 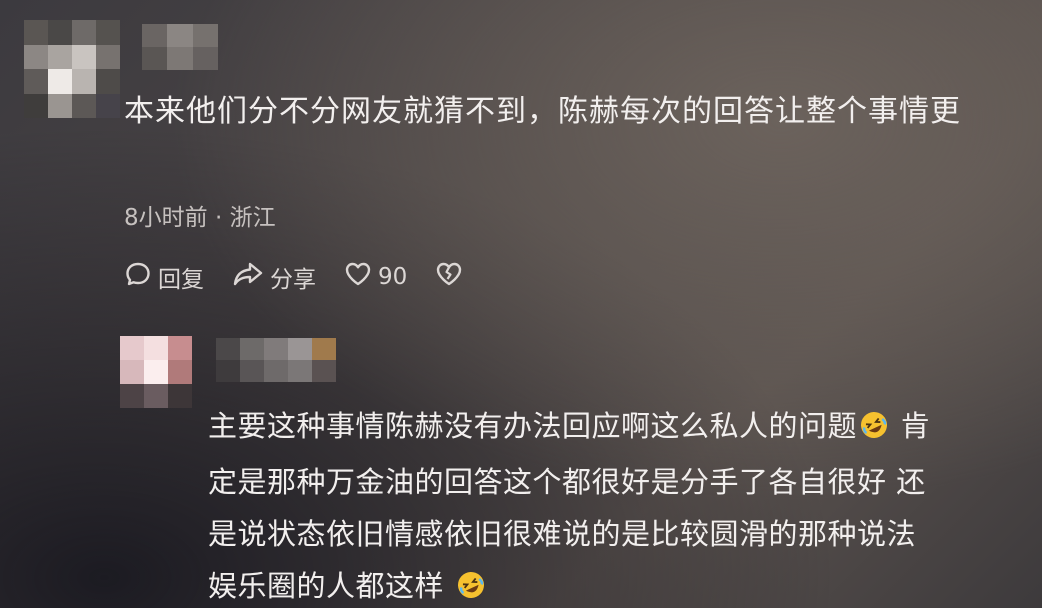 I want to click on comment-bubble-icon, so click(x=141, y=277).